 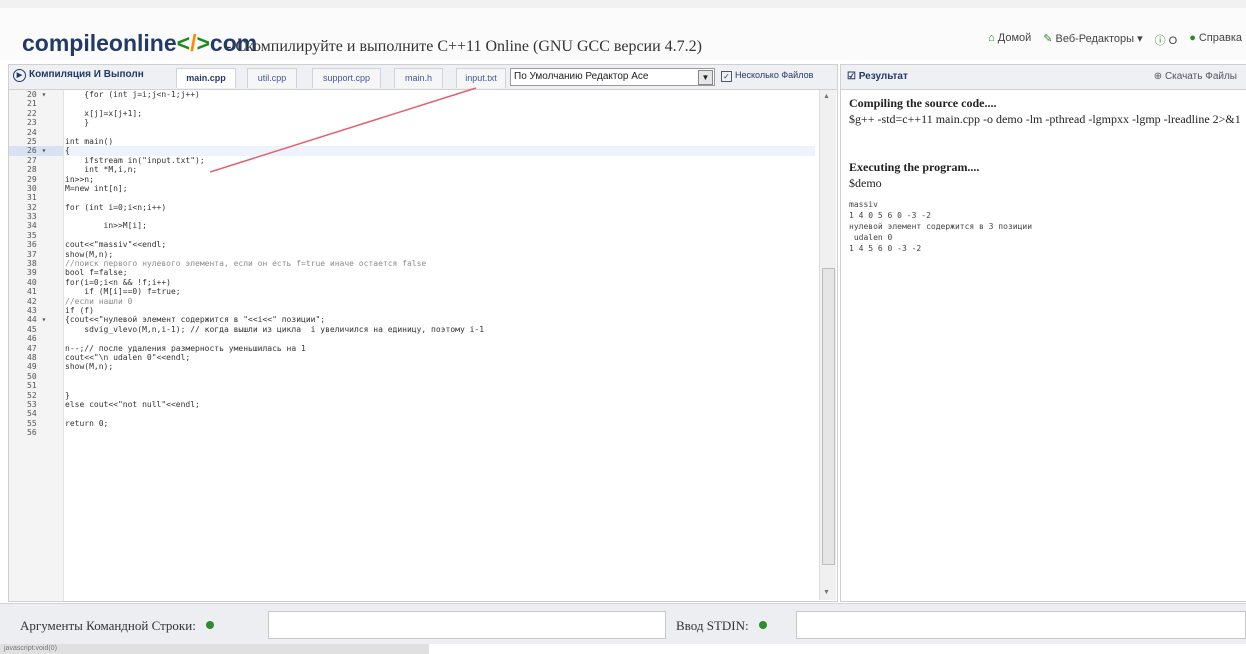 What do you see at coordinates (37, 320) in the screenshot?
I see `line-number: 44 ▾` at bounding box center [37, 320].